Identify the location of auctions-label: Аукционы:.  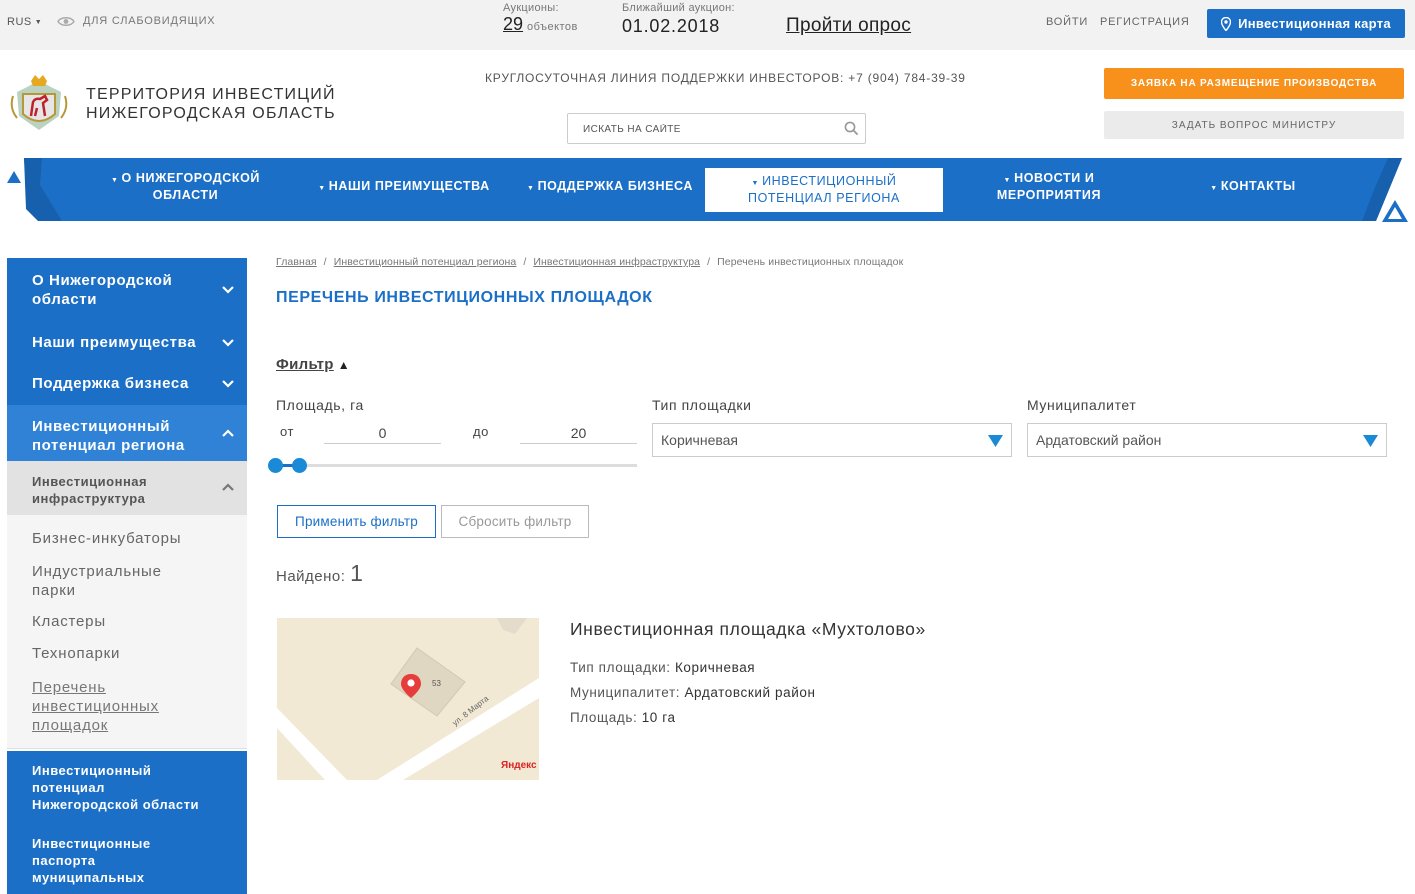
(531, 8).